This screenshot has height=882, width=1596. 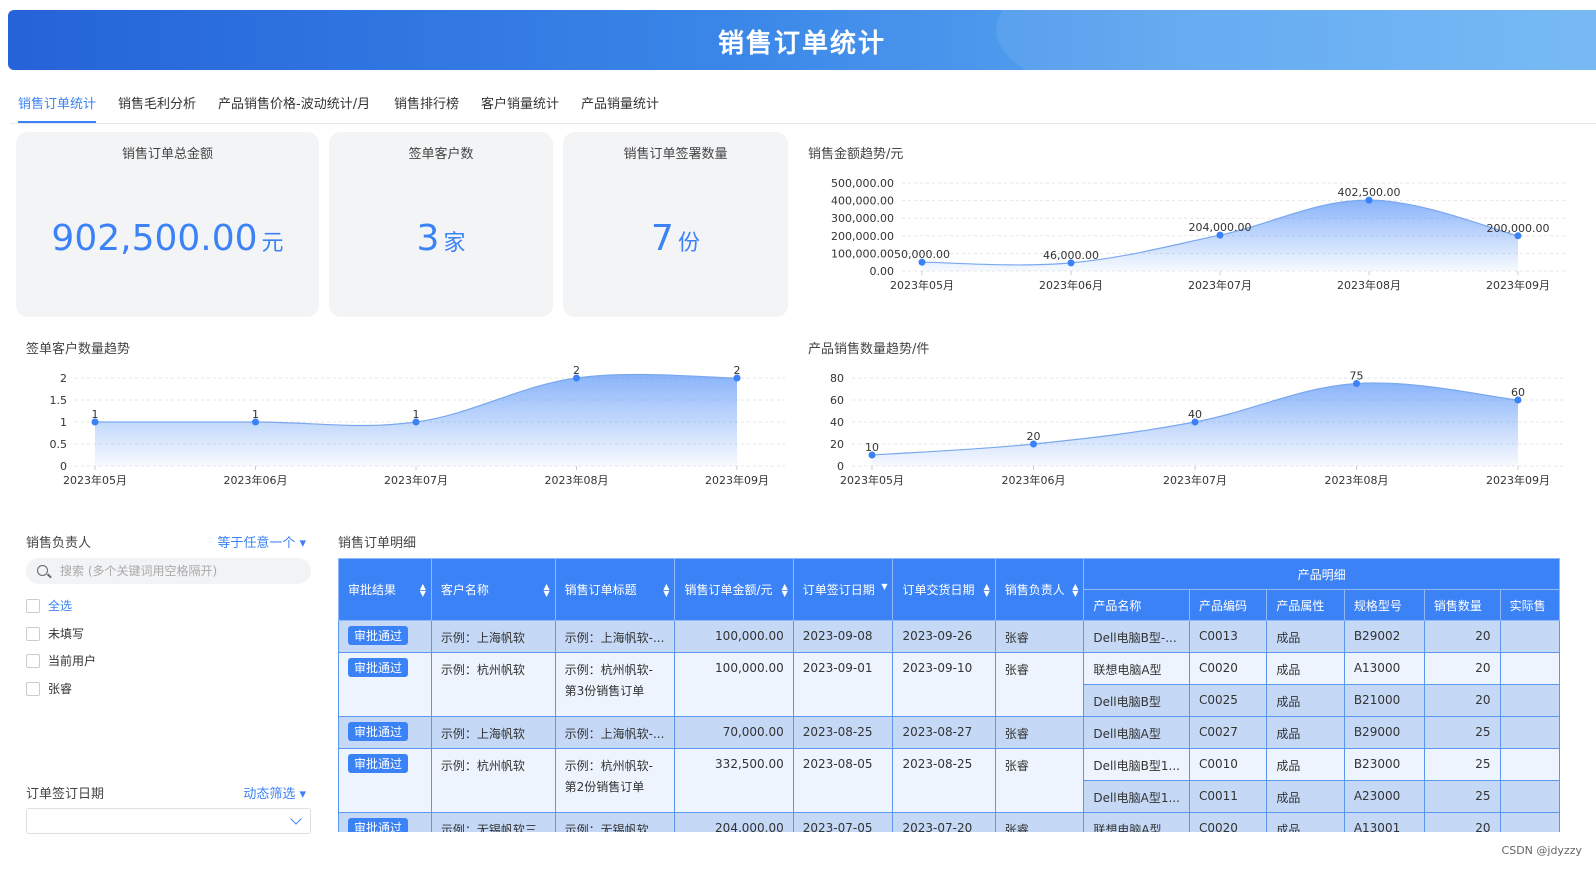 What do you see at coordinates (169, 541) in the screenshot?
I see `filter-sales-owner: 销售负责人 等于任意一个 ▾` at bounding box center [169, 541].